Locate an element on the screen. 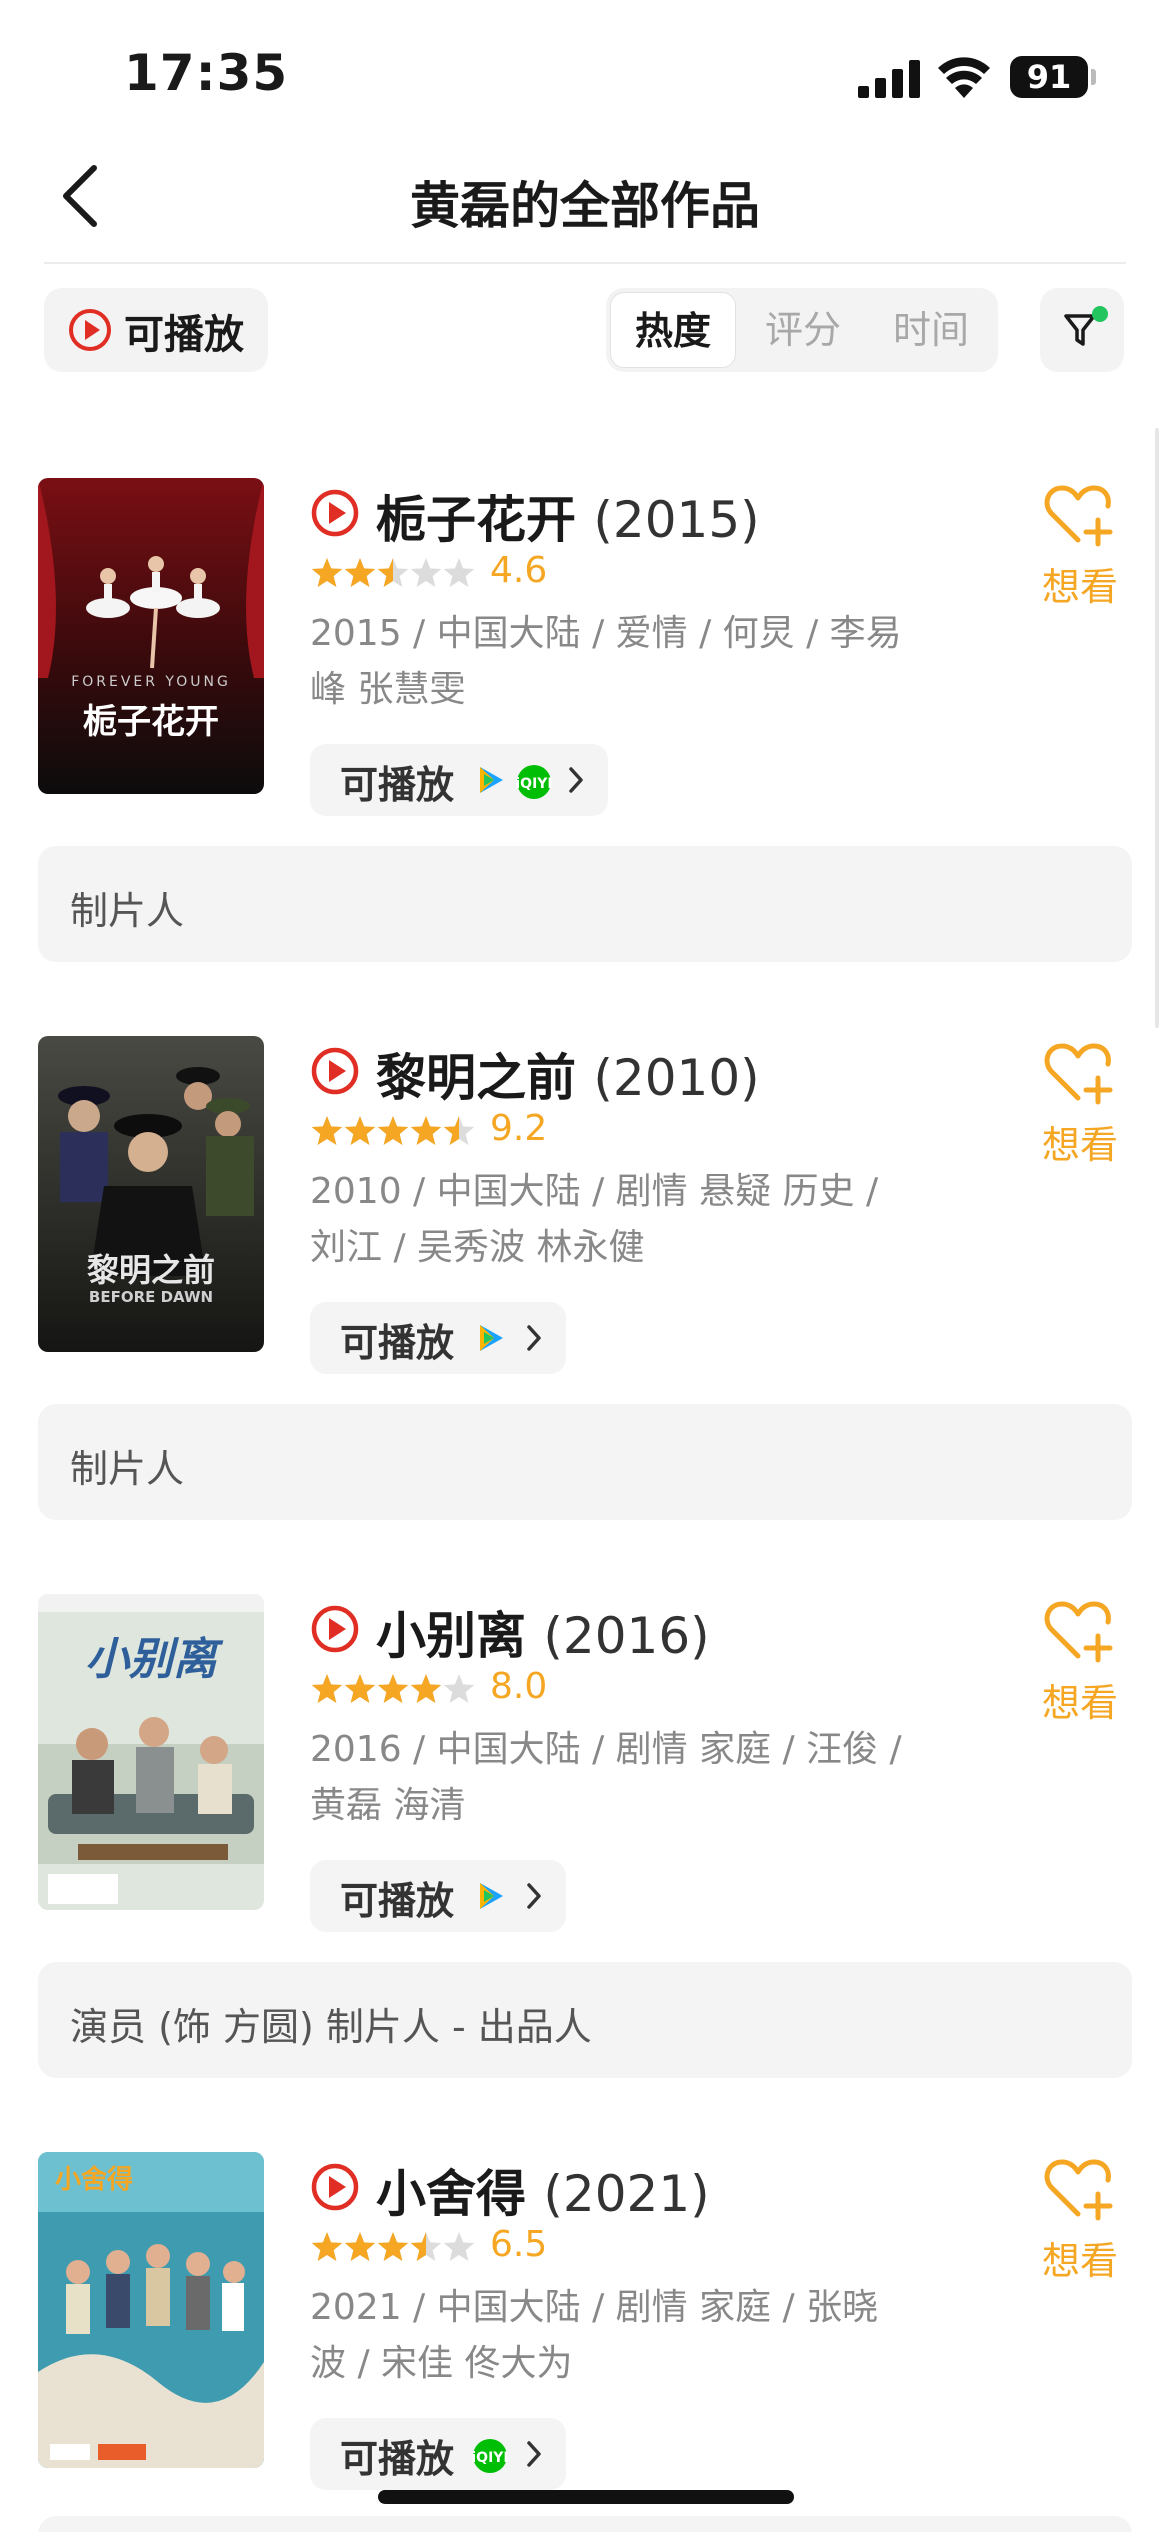 This screenshot has width=1170, height=2532. filter-button is located at coordinates (1082, 330).